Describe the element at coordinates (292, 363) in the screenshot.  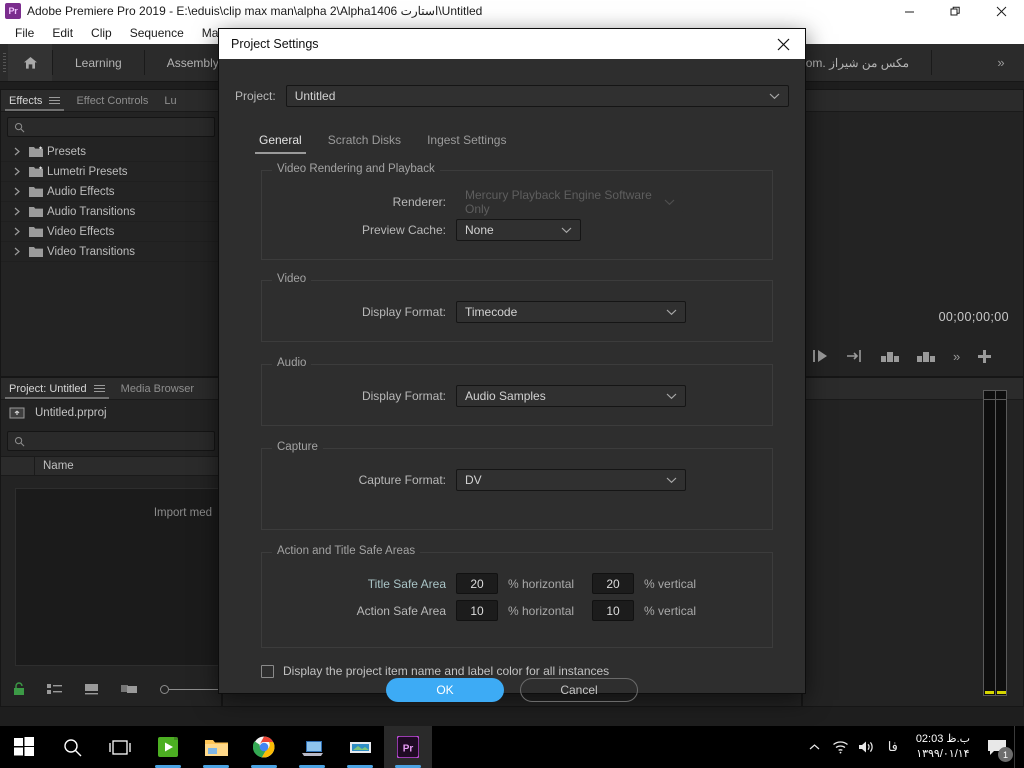
I see `section-legend: Audio` at that location.